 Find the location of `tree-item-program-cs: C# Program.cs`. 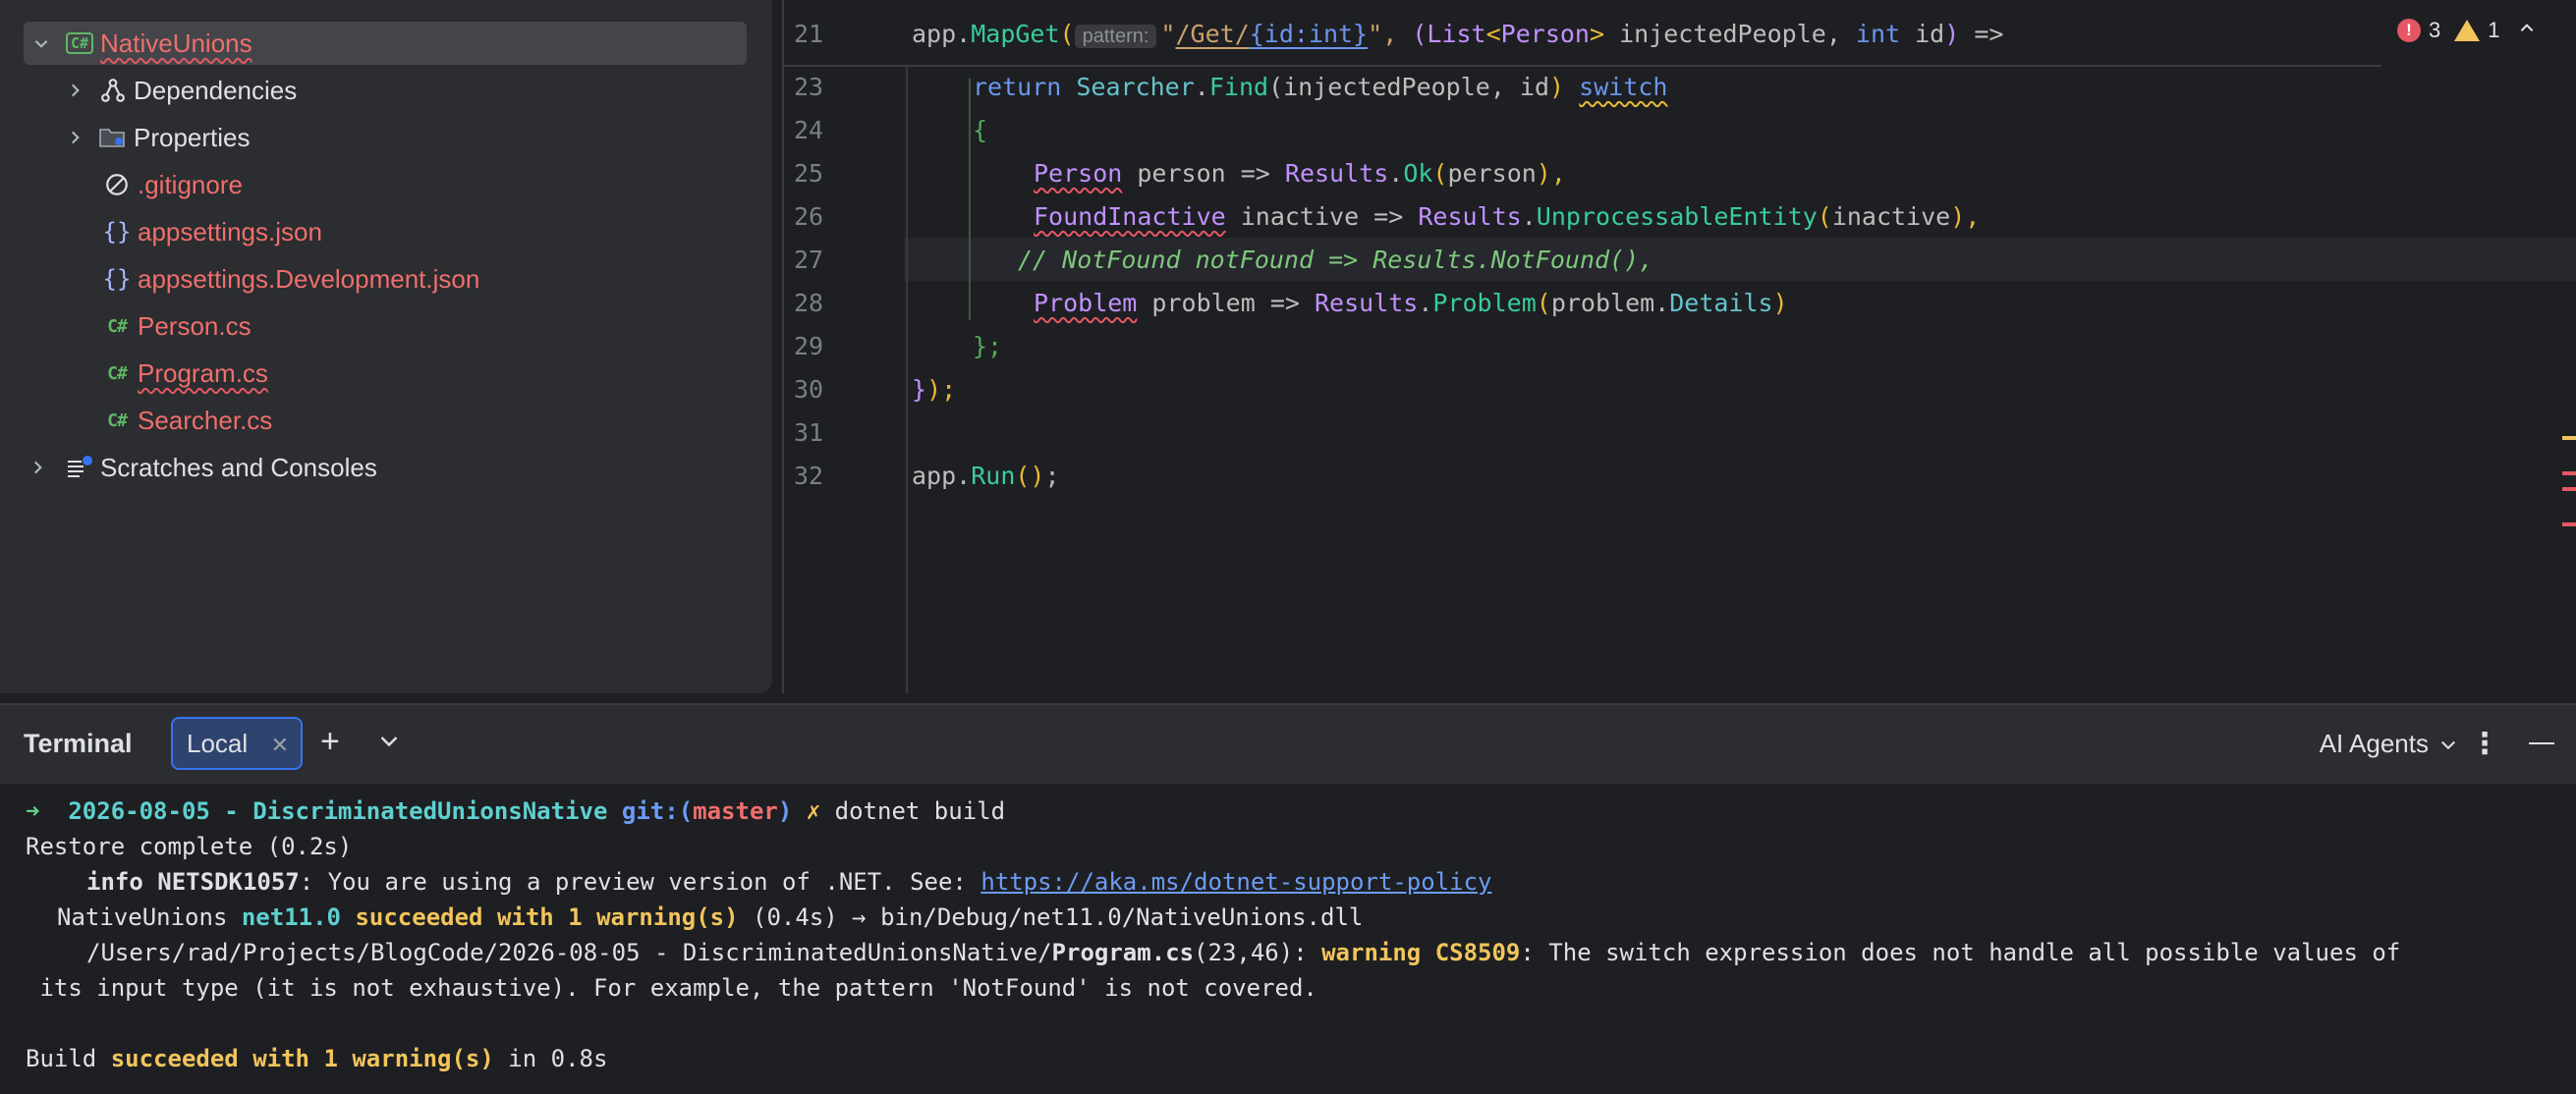

tree-item-program-cs: C# Program.cs is located at coordinates (184, 373).